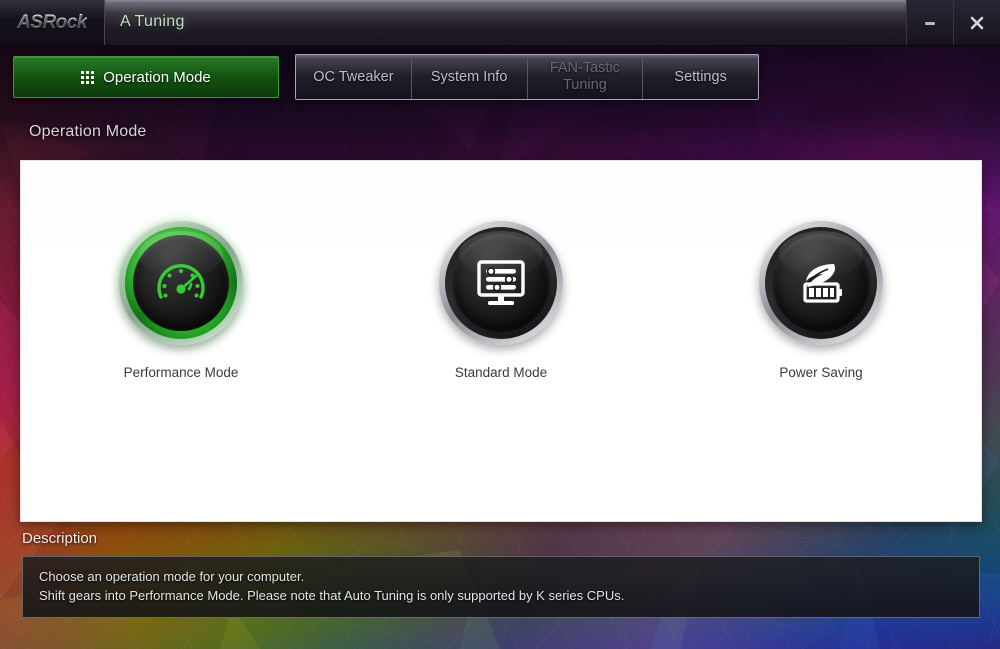 The width and height of the screenshot is (1000, 649). I want to click on mode-performance-label: Performance Mode, so click(181, 372).